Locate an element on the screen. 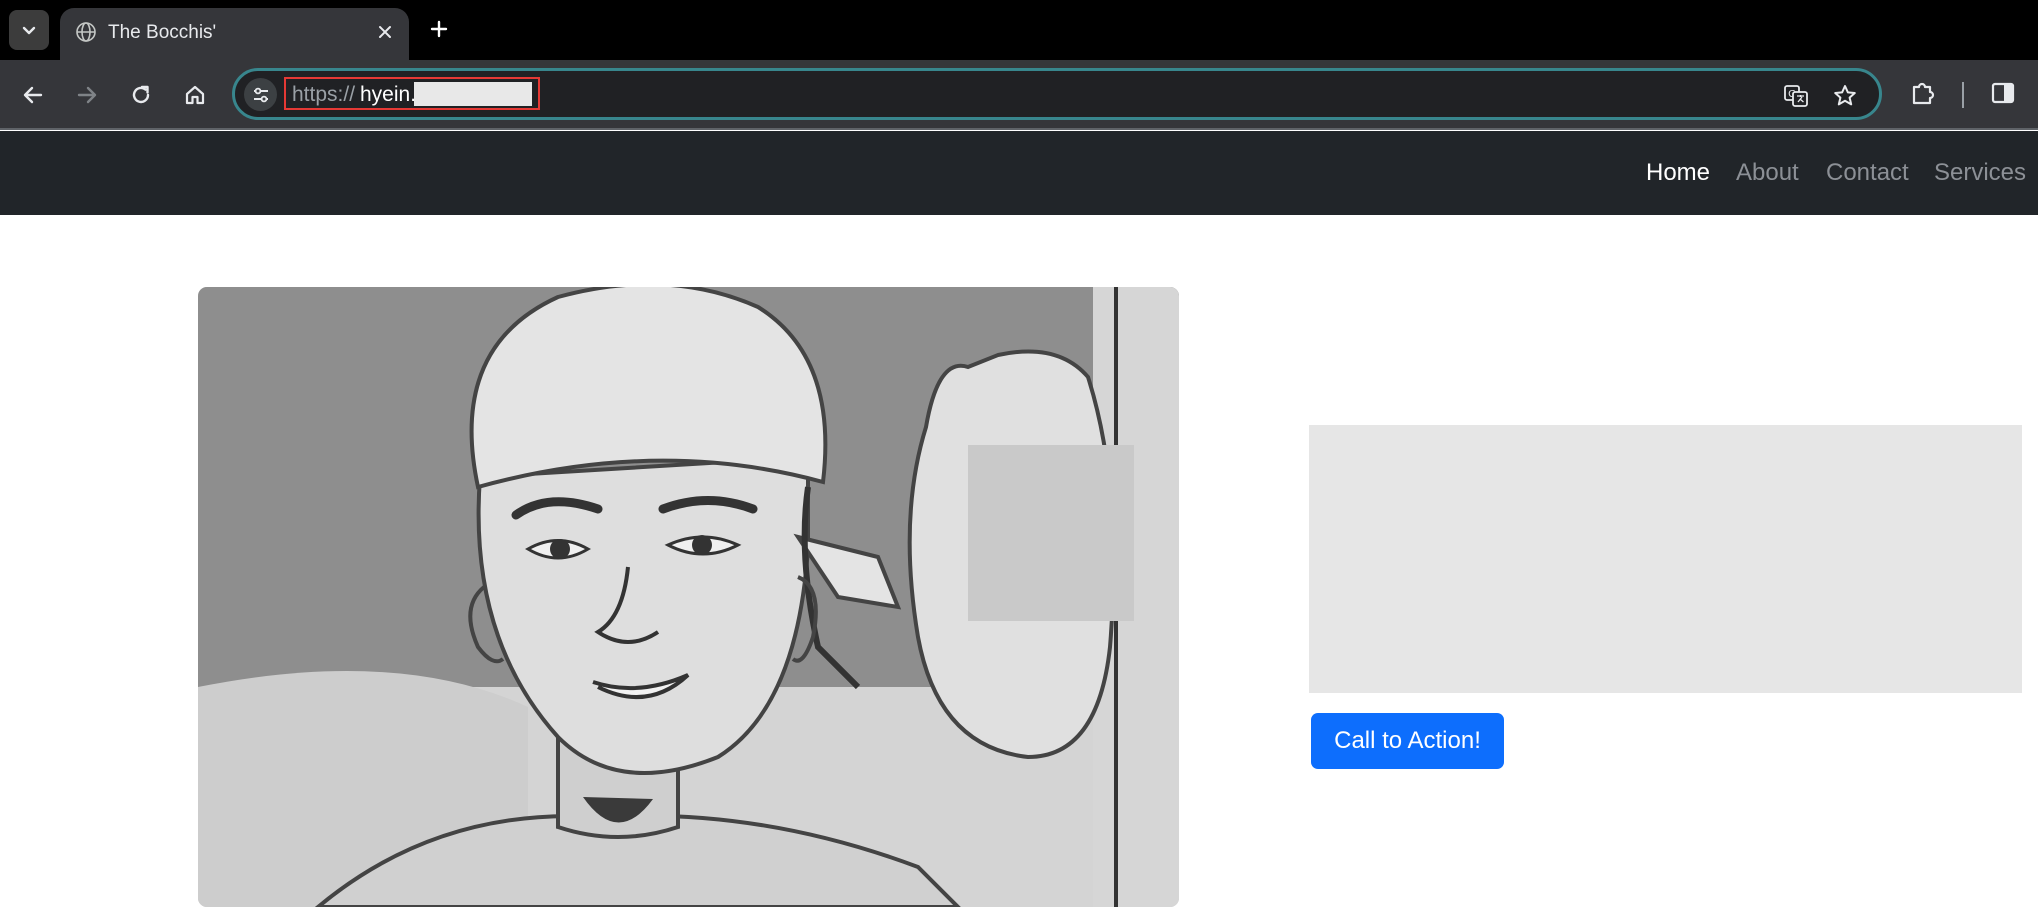  new-tab-button is located at coordinates (439, 29).